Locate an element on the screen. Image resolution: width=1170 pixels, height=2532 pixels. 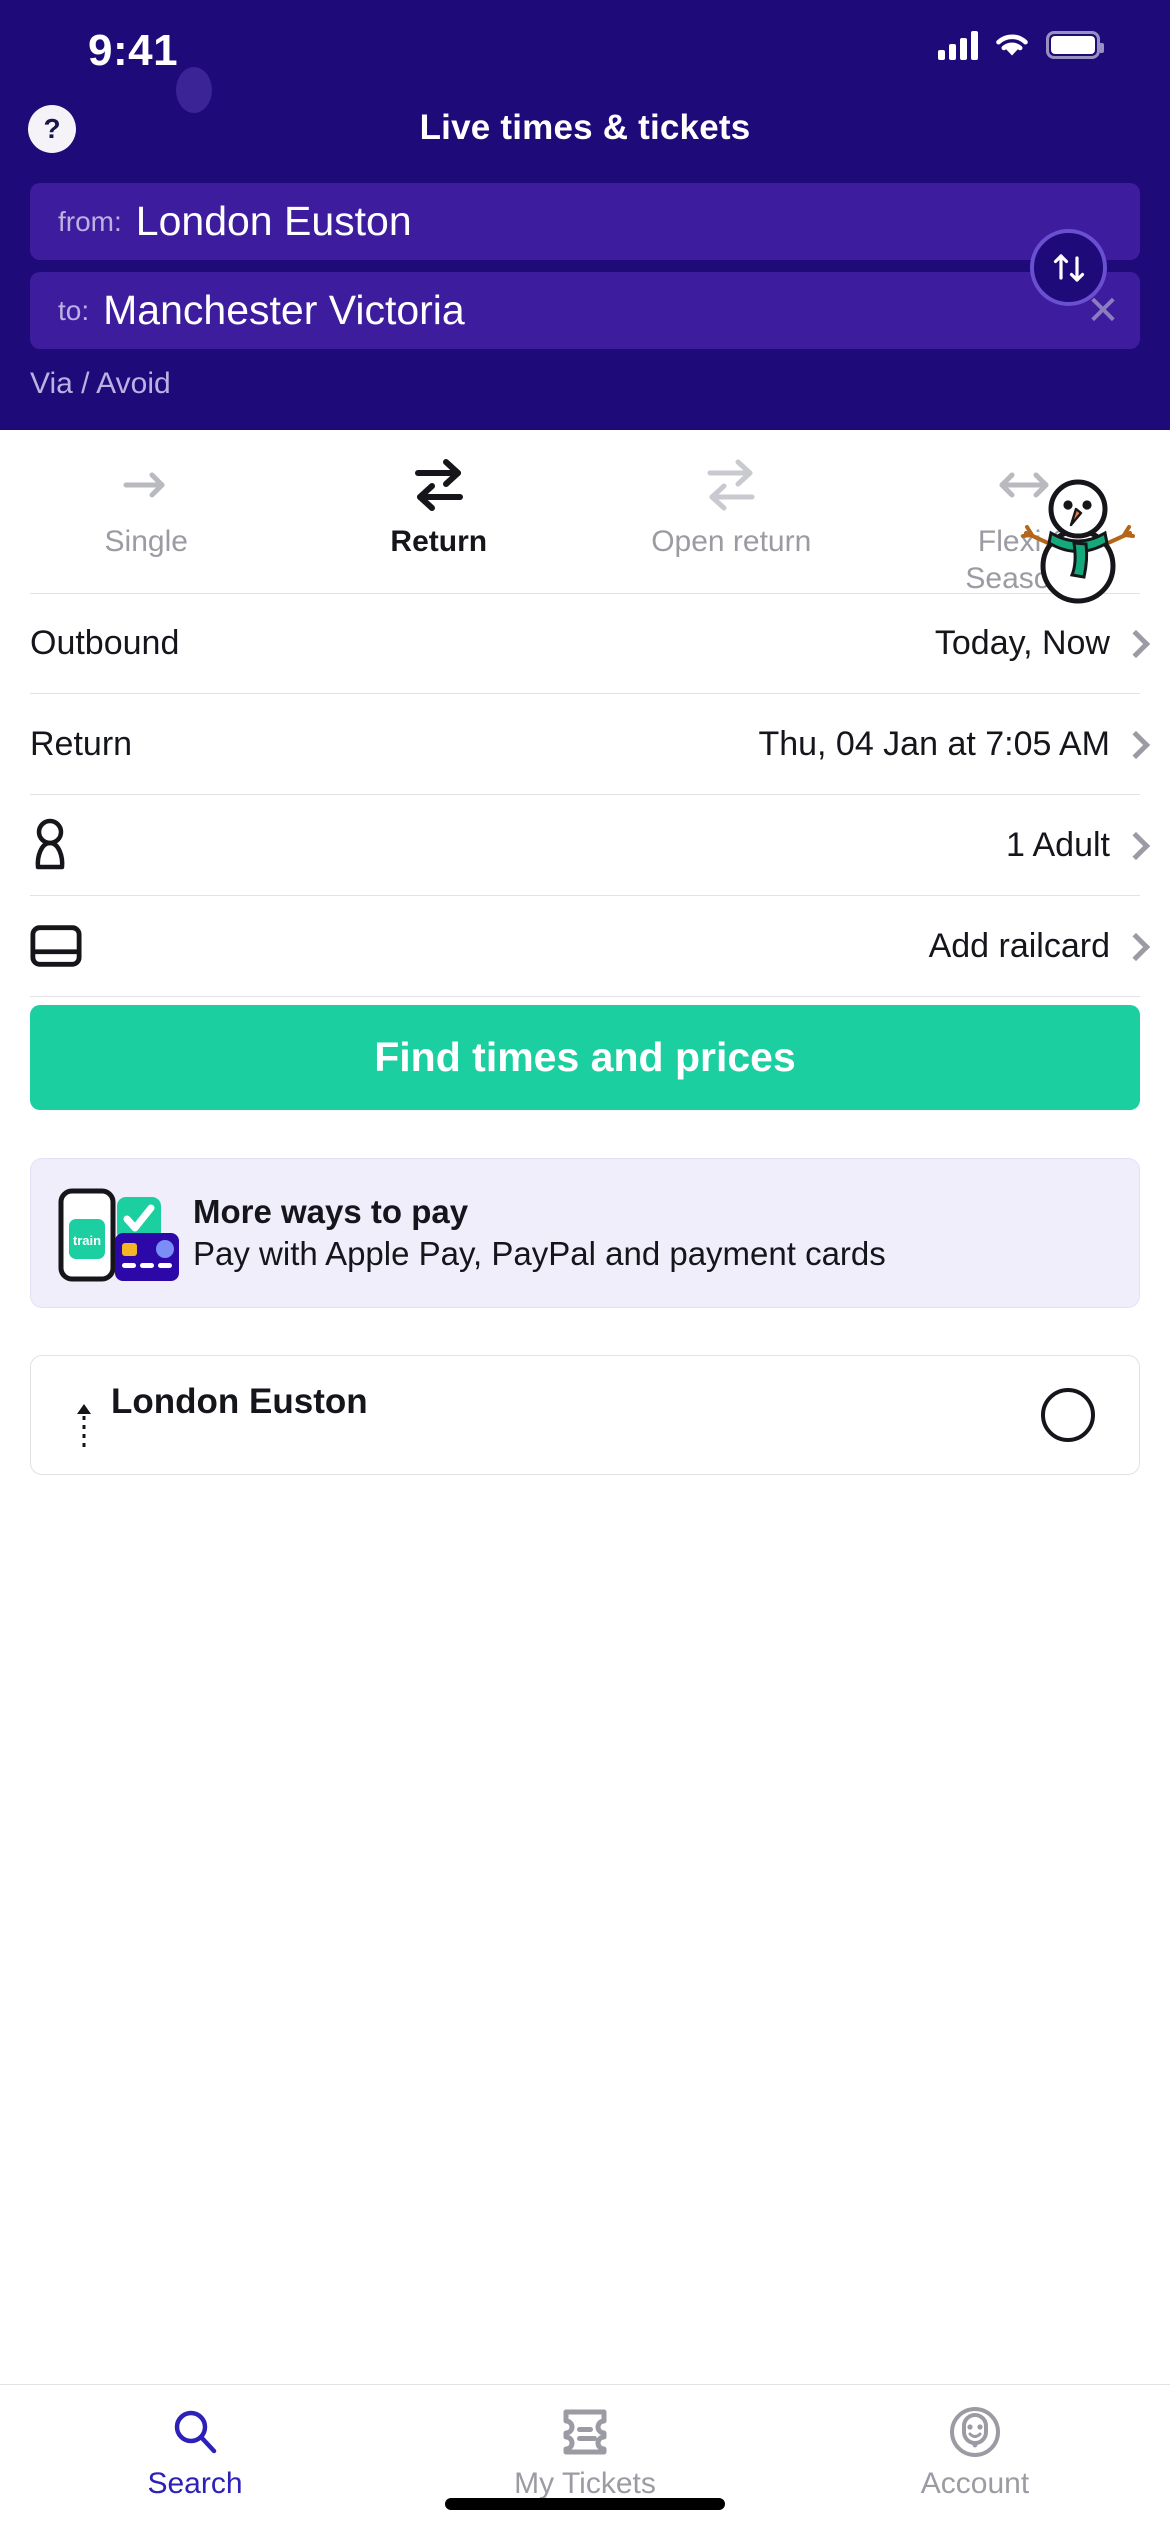
home-indicator is located at coordinates (585, 2504).